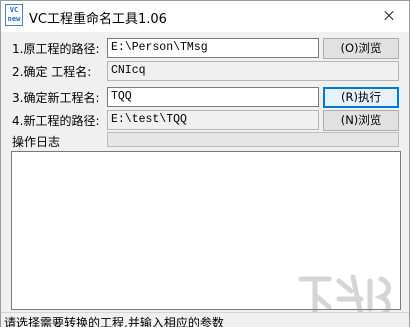  I want to click on new-name-input: TQQ, so click(213, 97).